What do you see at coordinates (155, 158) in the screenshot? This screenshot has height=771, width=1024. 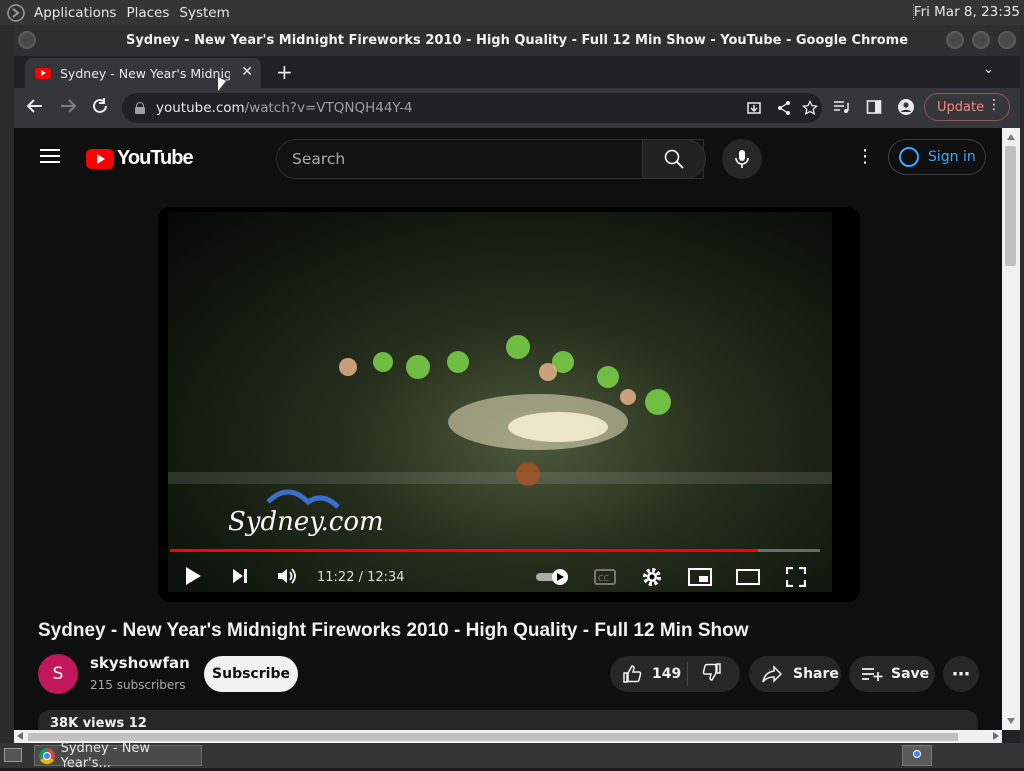 I see `youtube-wordmark: YouTube` at bounding box center [155, 158].